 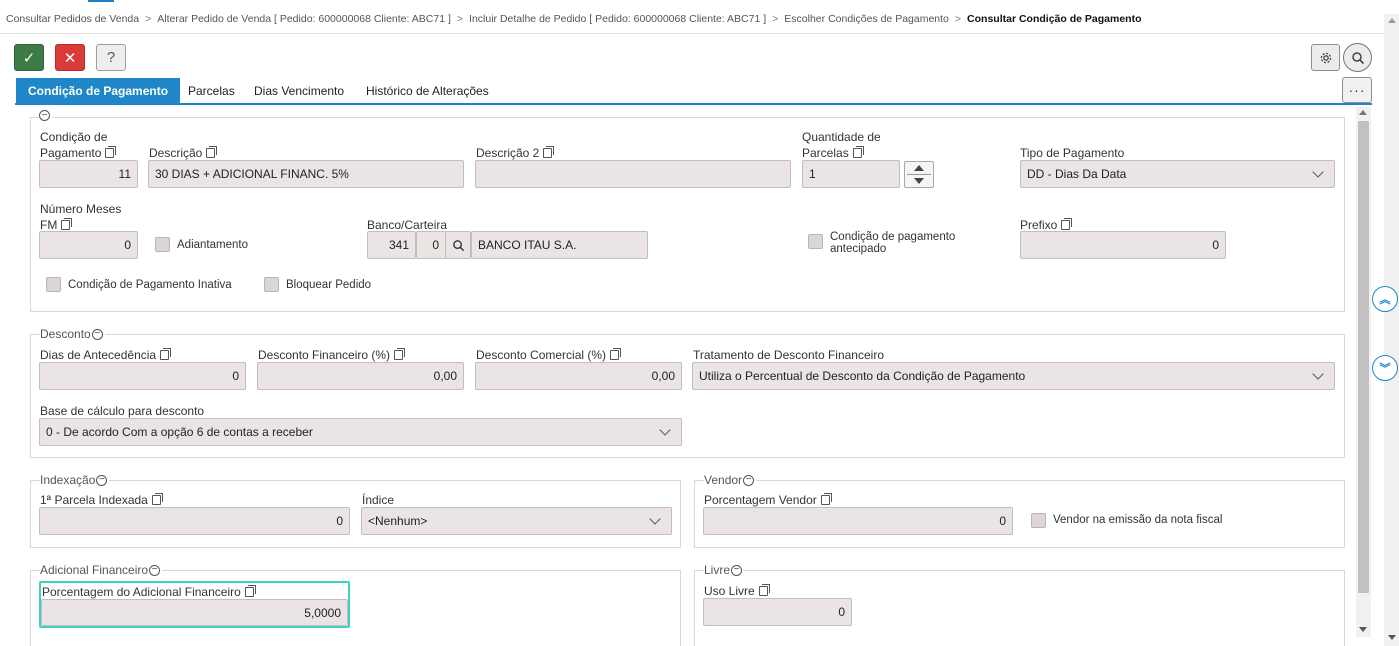 I want to click on desconto-comercial-field: 0,00, so click(x=578, y=376).